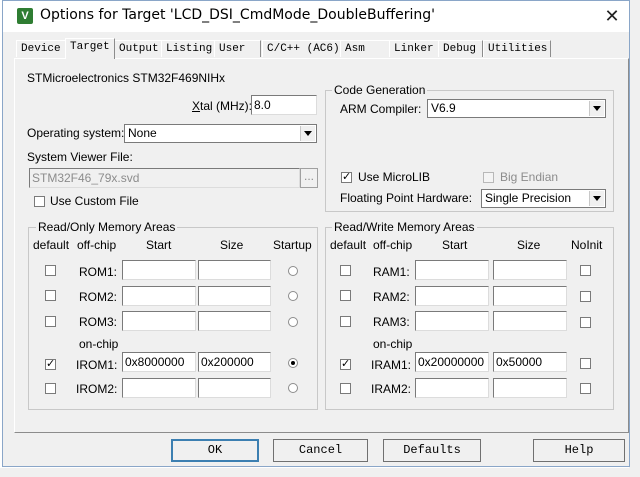  Describe the element at coordinates (293, 271) in the screenshot. I see `rom1-startup-radio` at that location.